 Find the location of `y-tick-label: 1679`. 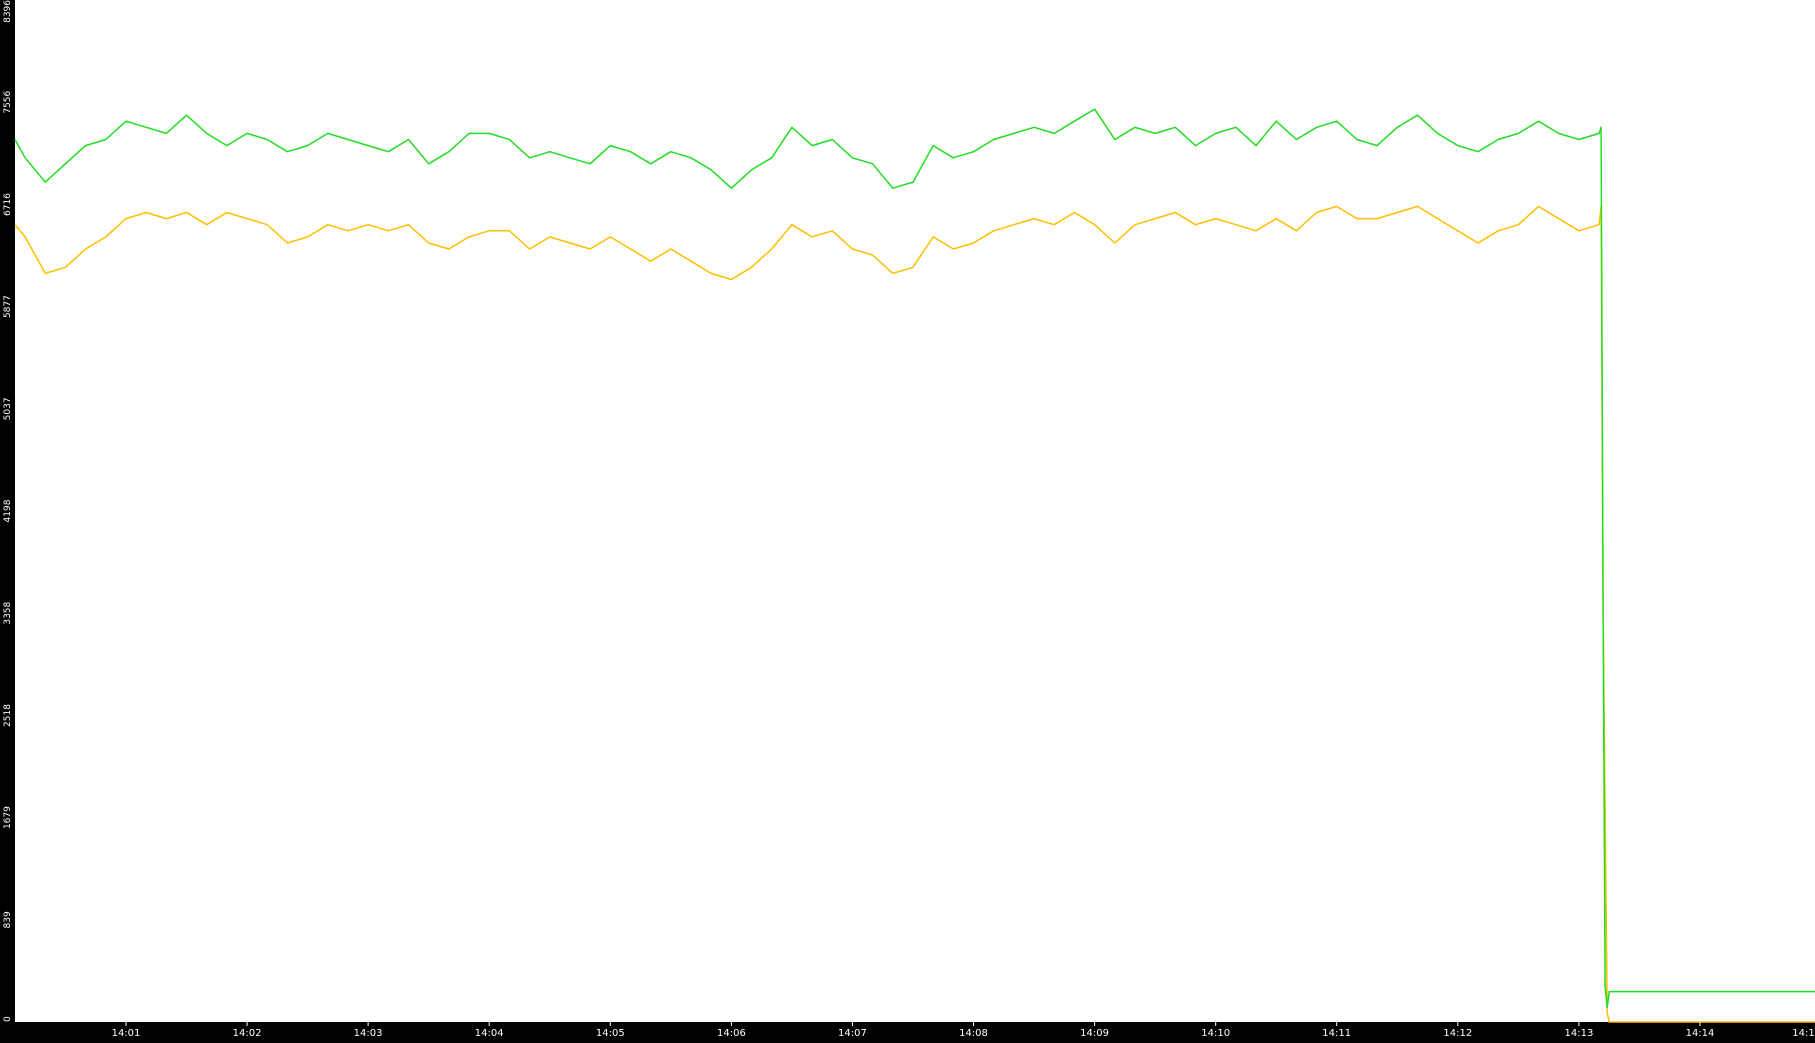

y-tick-label: 1679 is located at coordinates (8, 817).